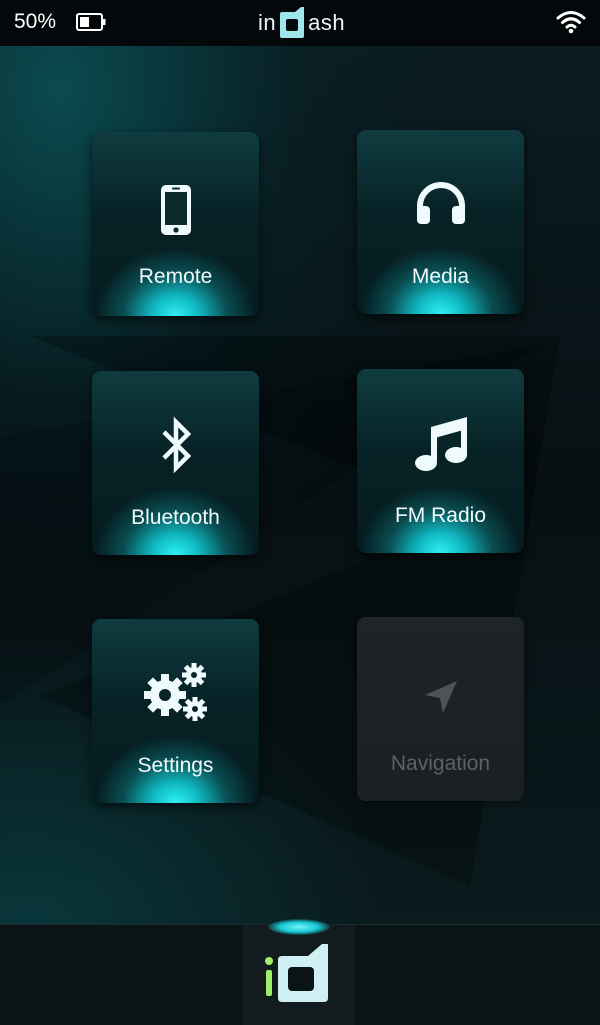 This screenshot has width=600, height=1025. I want to click on battery-percent: 50%, so click(35, 21).